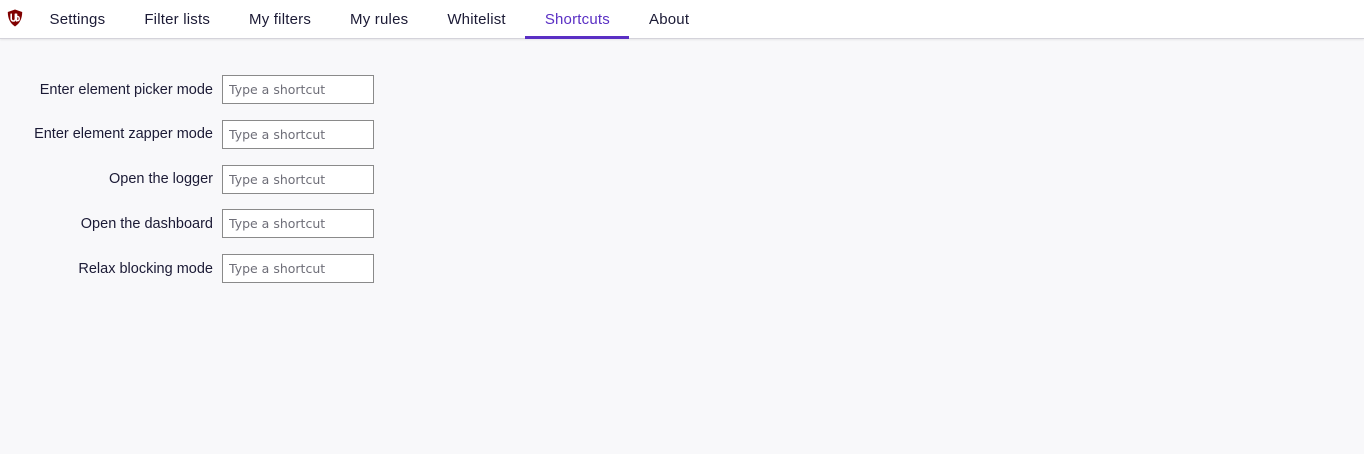 The height and width of the screenshot is (454, 1364). I want to click on tab-about: About, so click(668, 19).